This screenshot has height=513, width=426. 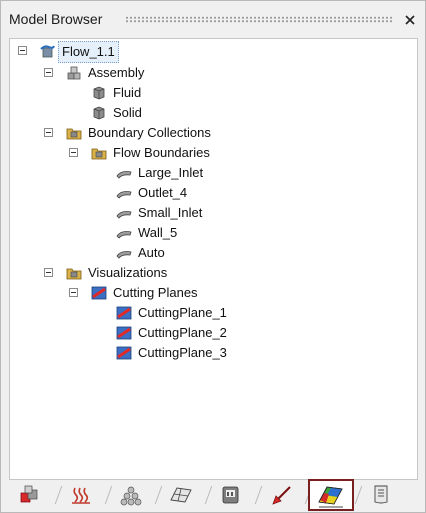 I want to click on mesh-icon, so click(x=181, y=495).